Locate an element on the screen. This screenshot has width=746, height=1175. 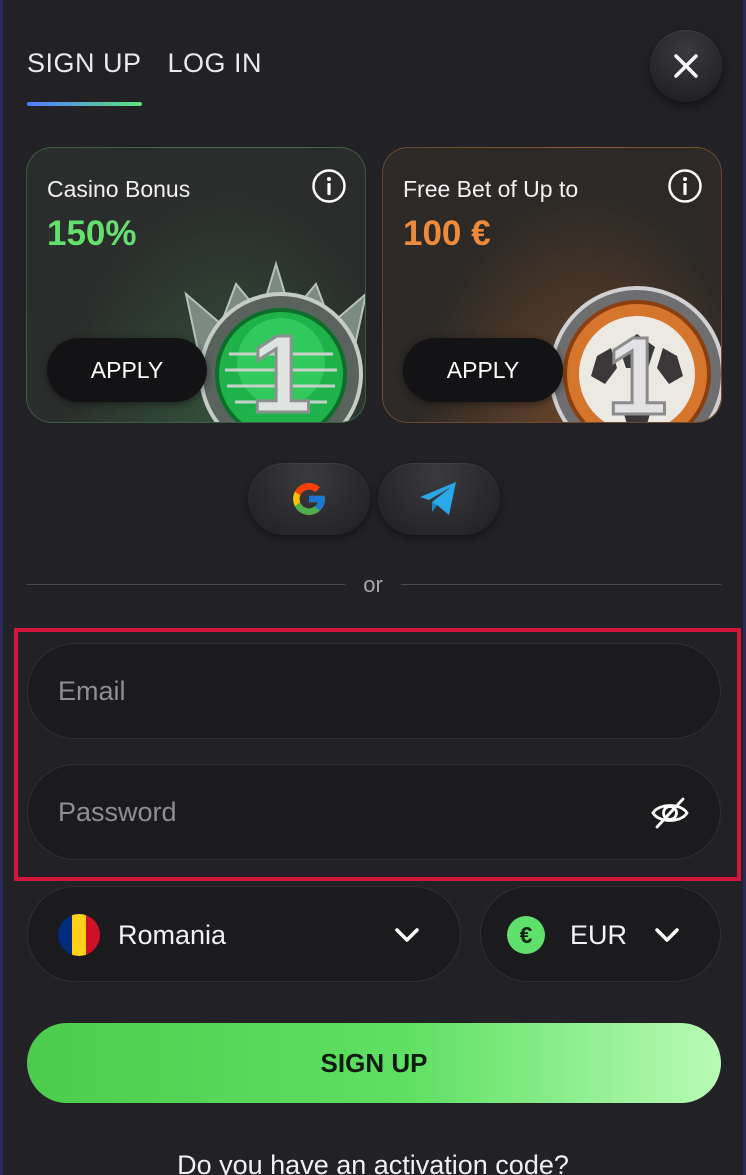
divider-right is located at coordinates (561, 584).